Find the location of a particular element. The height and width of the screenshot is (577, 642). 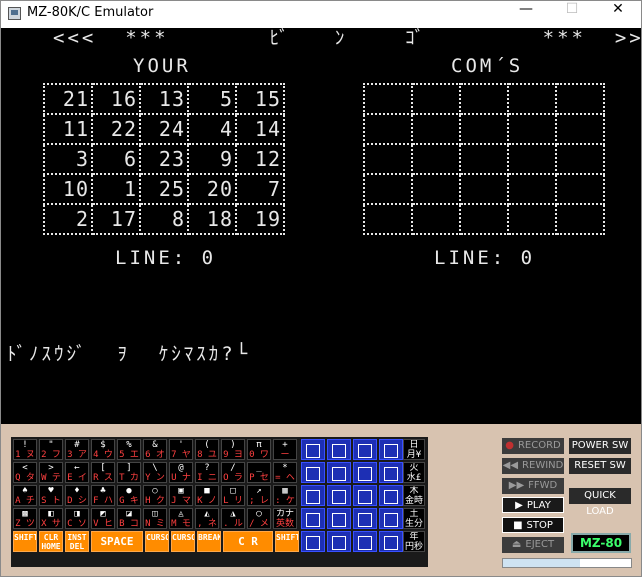

stop-button: ■ STOP is located at coordinates (533, 525).